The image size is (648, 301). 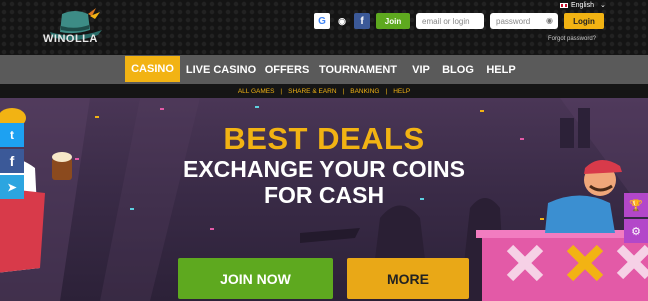 I want to click on hero-subtitle-line2: FOR CASH, so click(x=324, y=195).